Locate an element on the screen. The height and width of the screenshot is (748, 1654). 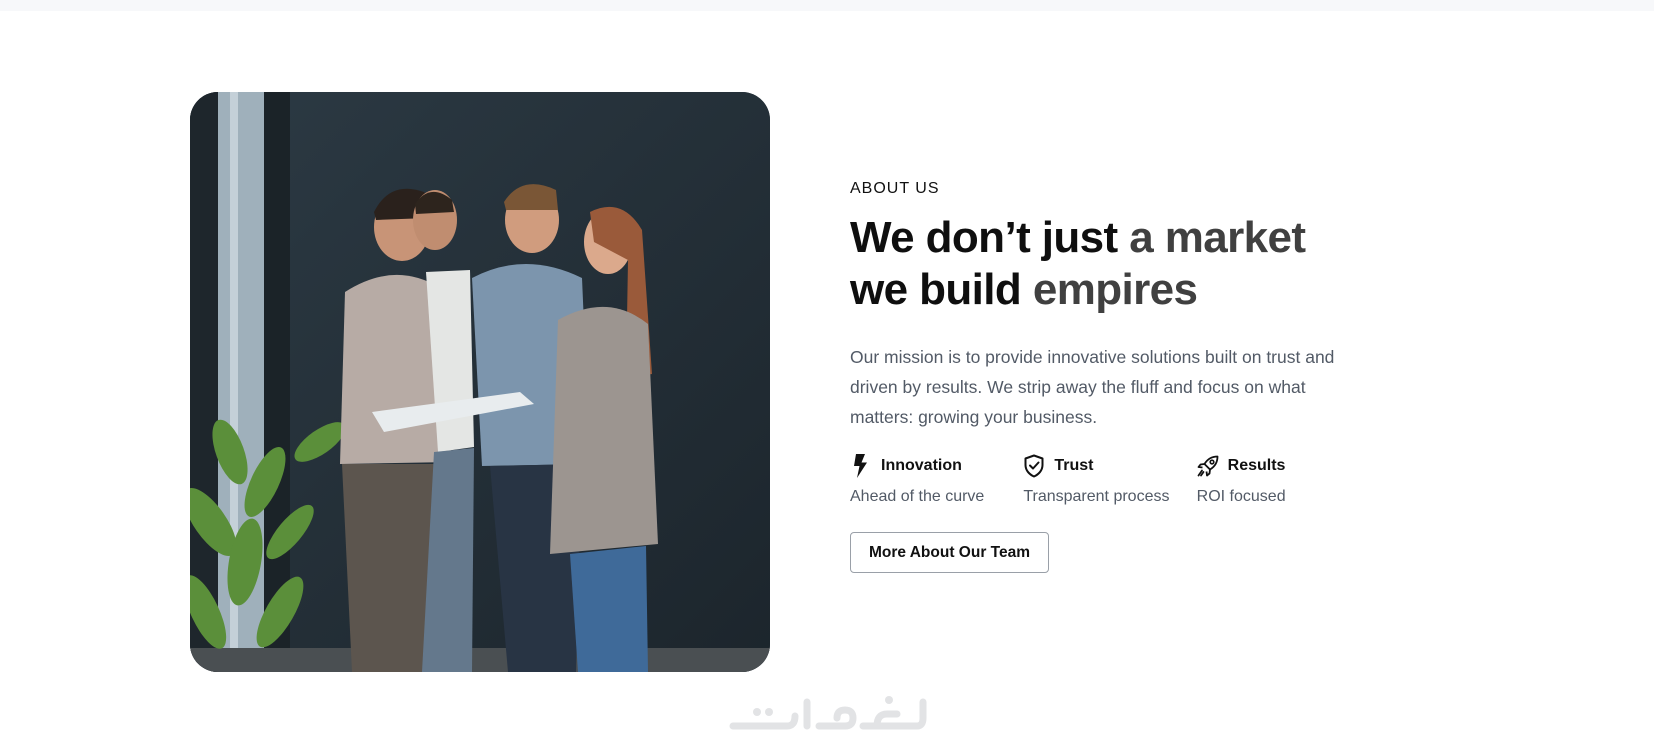
feature-trust: Trust Transparent process is located at coordinates (1109, 479).